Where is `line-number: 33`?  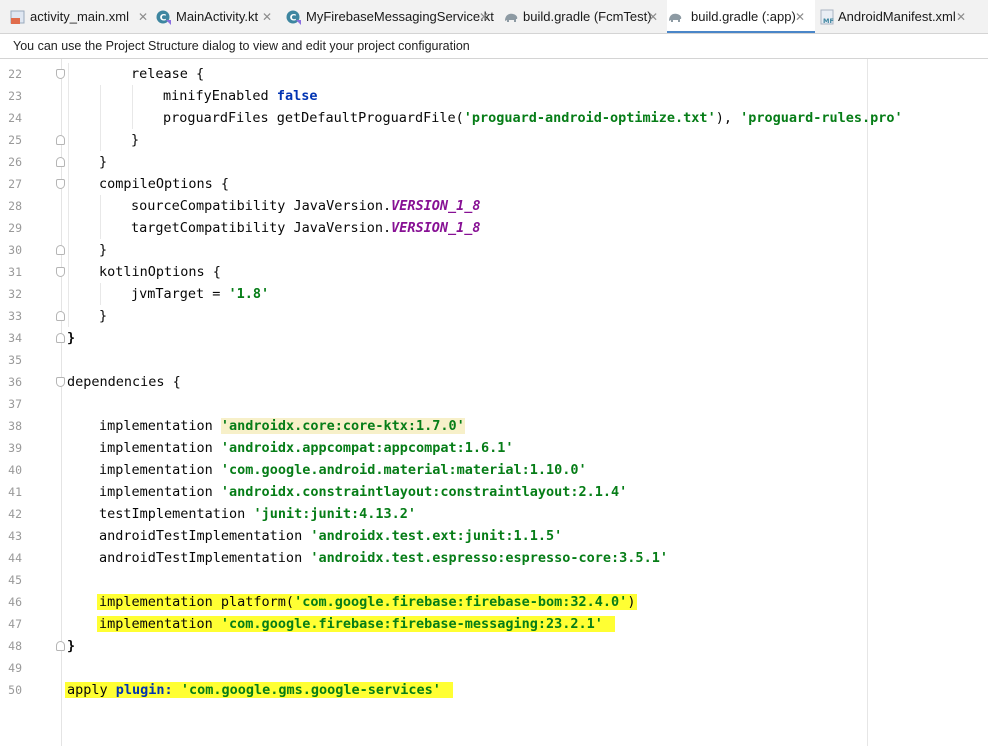 line-number: 33 is located at coordinates (15, 316).